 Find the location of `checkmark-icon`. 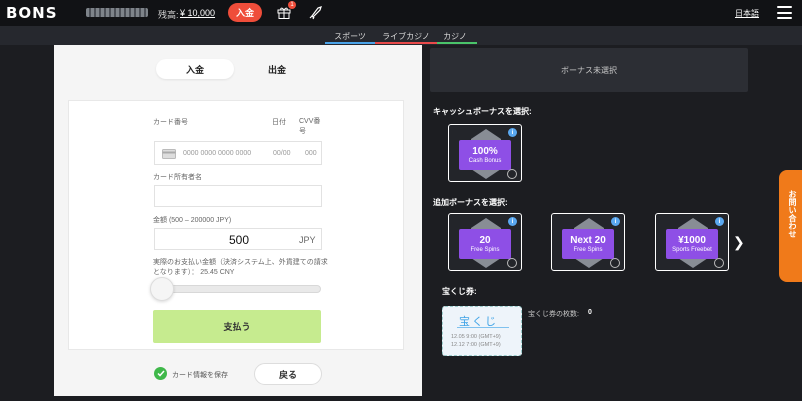

checkmark-icon is located at coordinates (160, 373).